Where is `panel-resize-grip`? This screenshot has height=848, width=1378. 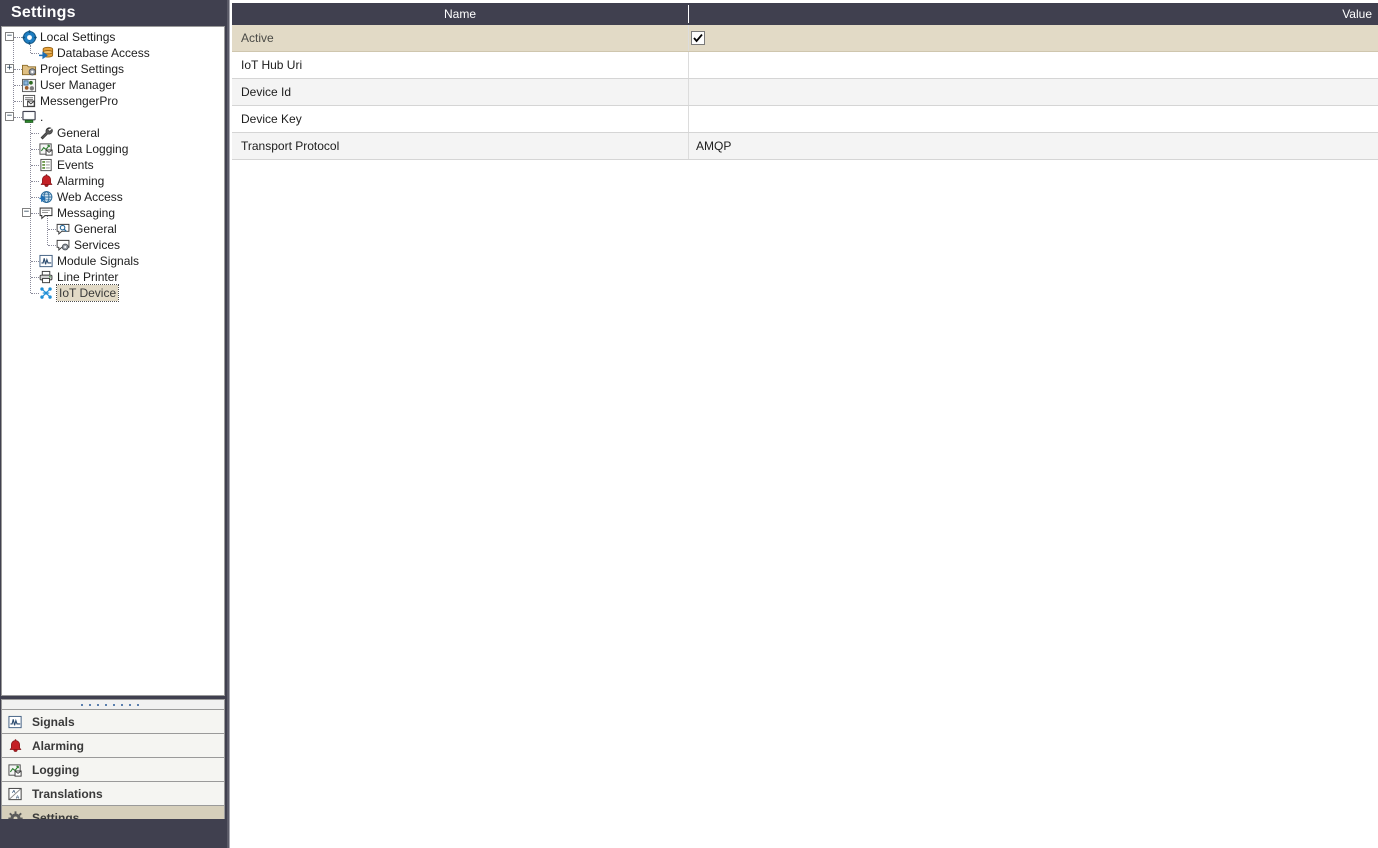 panel-resize-grip is located at coordinates (113, 704).